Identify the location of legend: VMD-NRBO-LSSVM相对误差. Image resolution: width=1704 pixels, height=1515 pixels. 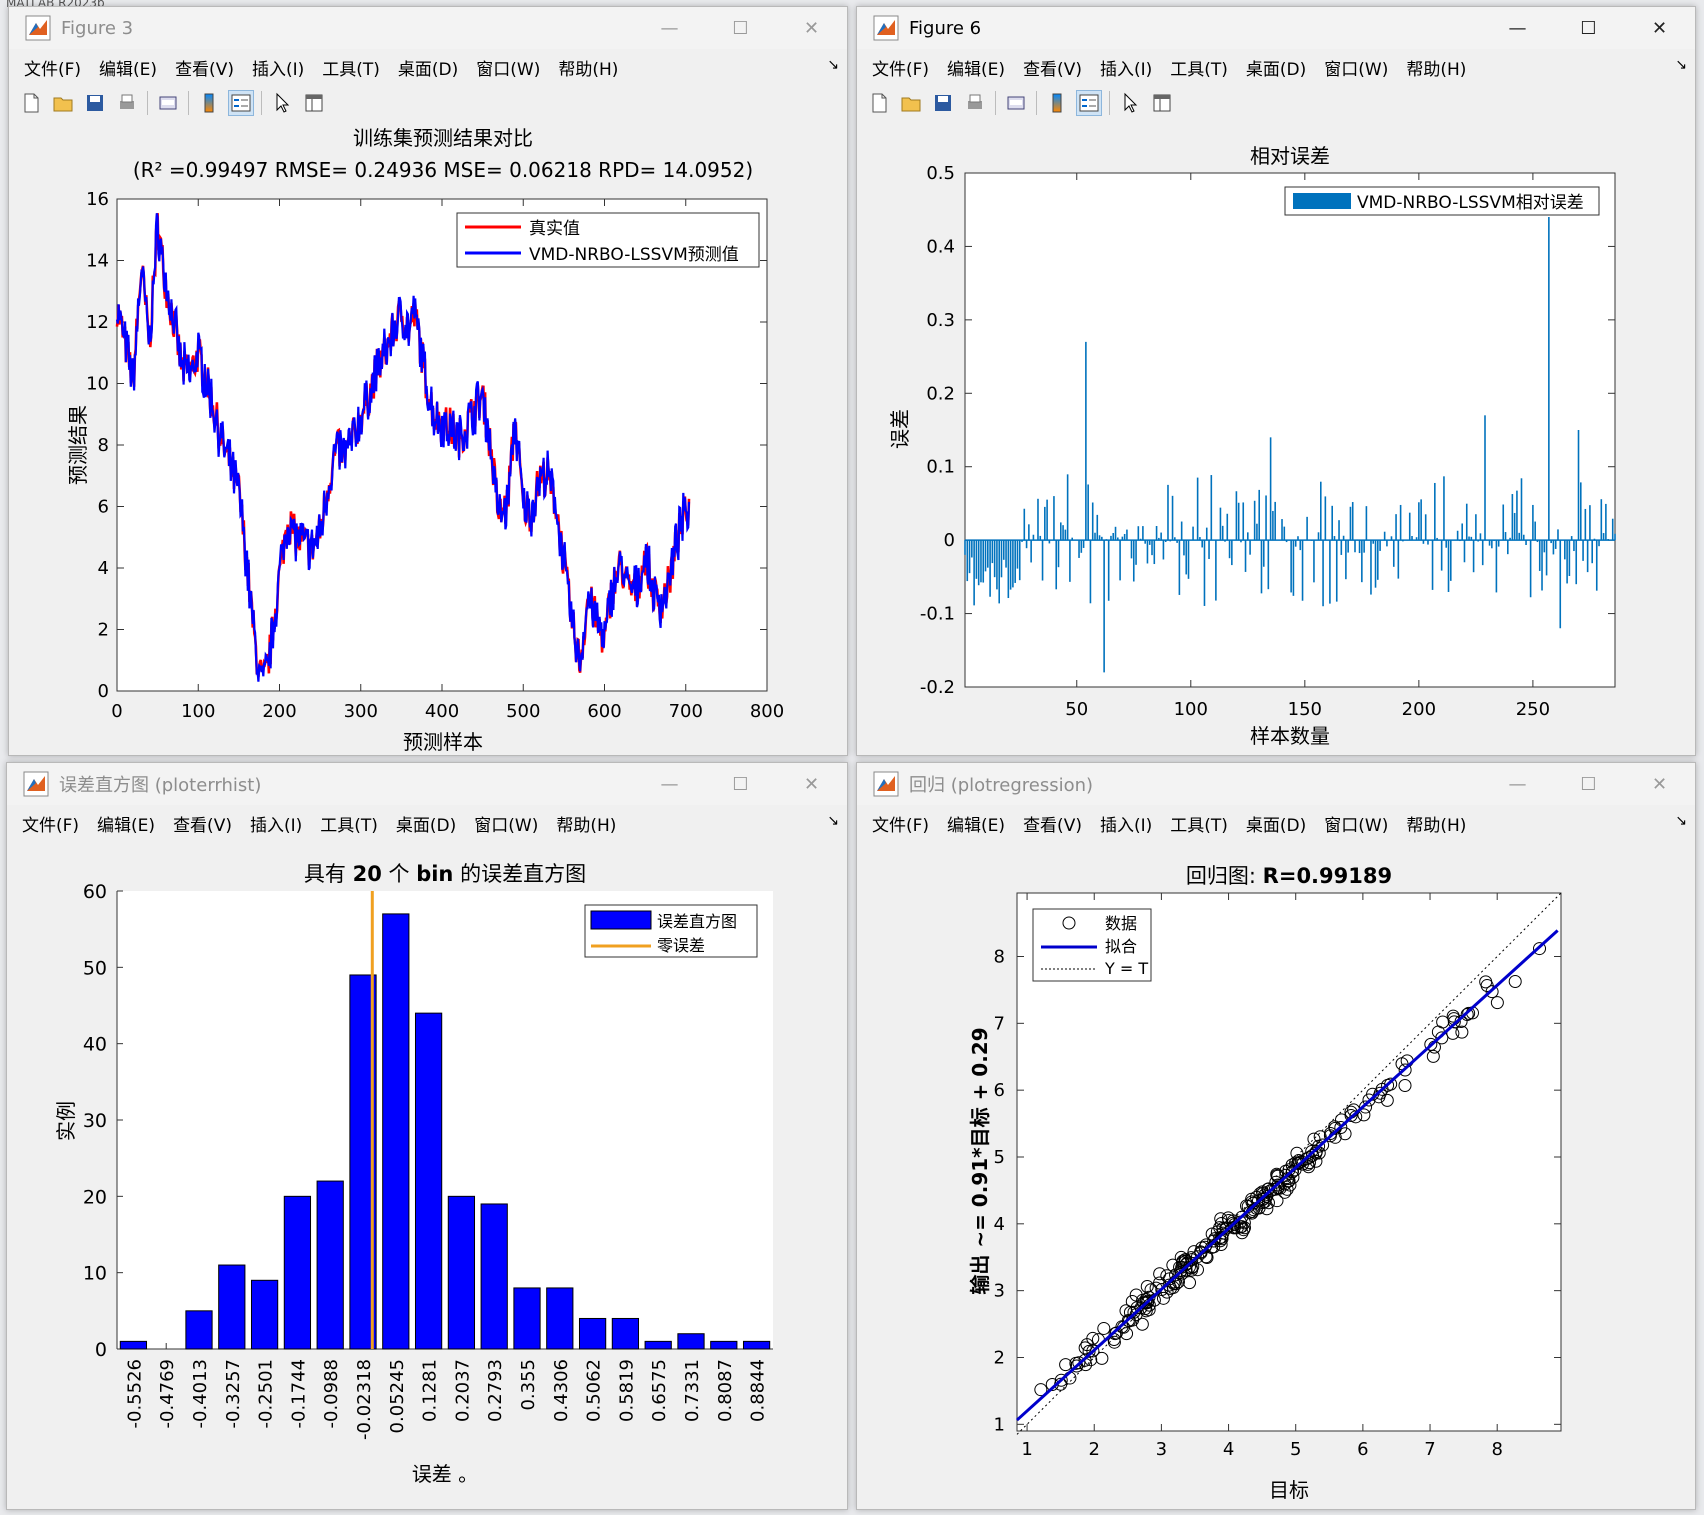
(1442, 201).